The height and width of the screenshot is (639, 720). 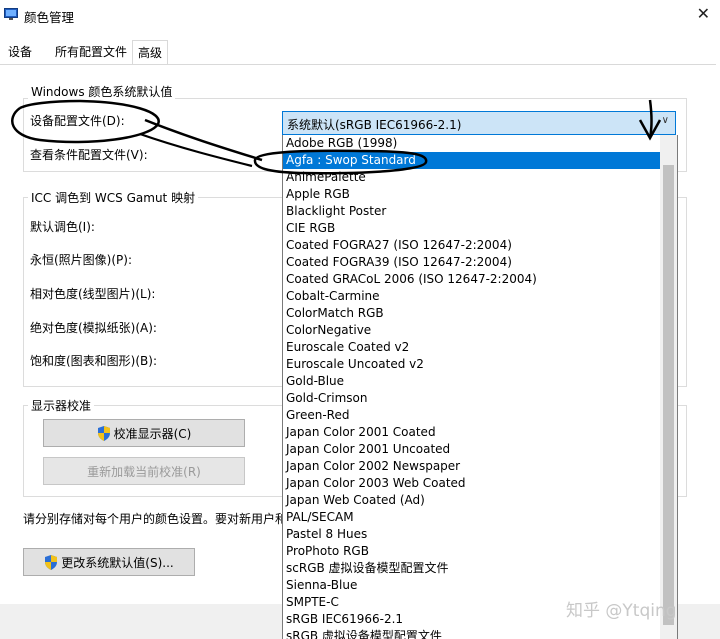 I want to click on dropdown-item: Japan Web Coated (Ad), so click(x=472, y=500).